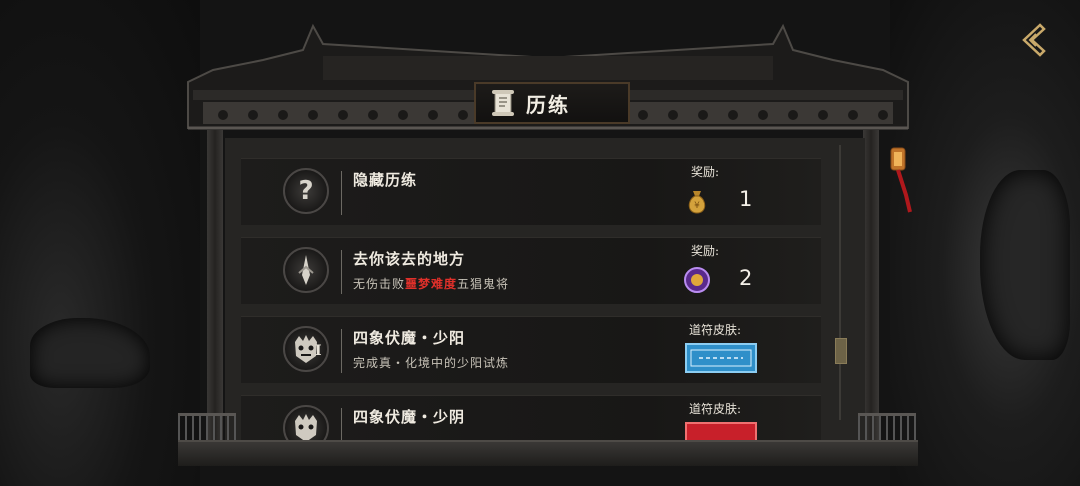  What do you see at coordinates (746, 278) in the screenshot?
I see `reward-count: 2` at bounding box center [746, 278].